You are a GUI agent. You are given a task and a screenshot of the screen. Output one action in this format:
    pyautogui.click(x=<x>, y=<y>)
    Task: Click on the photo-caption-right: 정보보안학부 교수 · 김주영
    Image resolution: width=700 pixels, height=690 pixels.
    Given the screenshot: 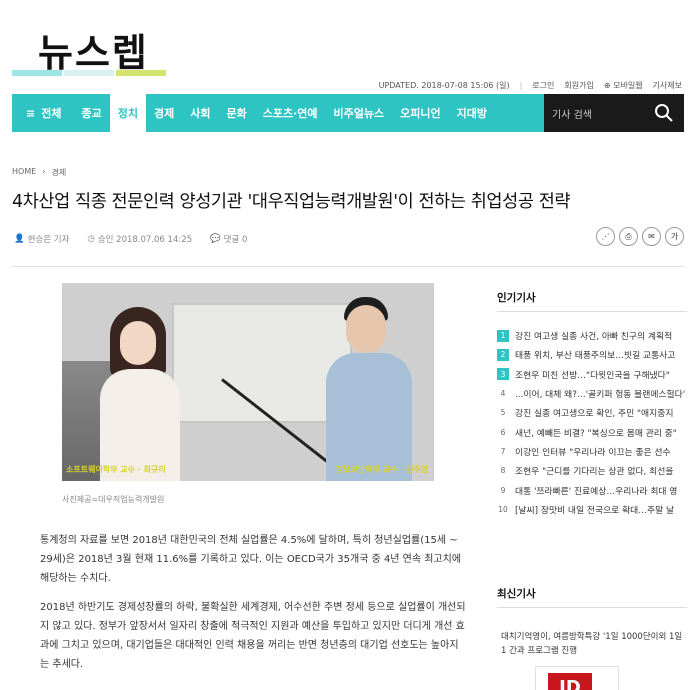 What is the action you would take?
    pyautogui.click(x=381, y=469)
    